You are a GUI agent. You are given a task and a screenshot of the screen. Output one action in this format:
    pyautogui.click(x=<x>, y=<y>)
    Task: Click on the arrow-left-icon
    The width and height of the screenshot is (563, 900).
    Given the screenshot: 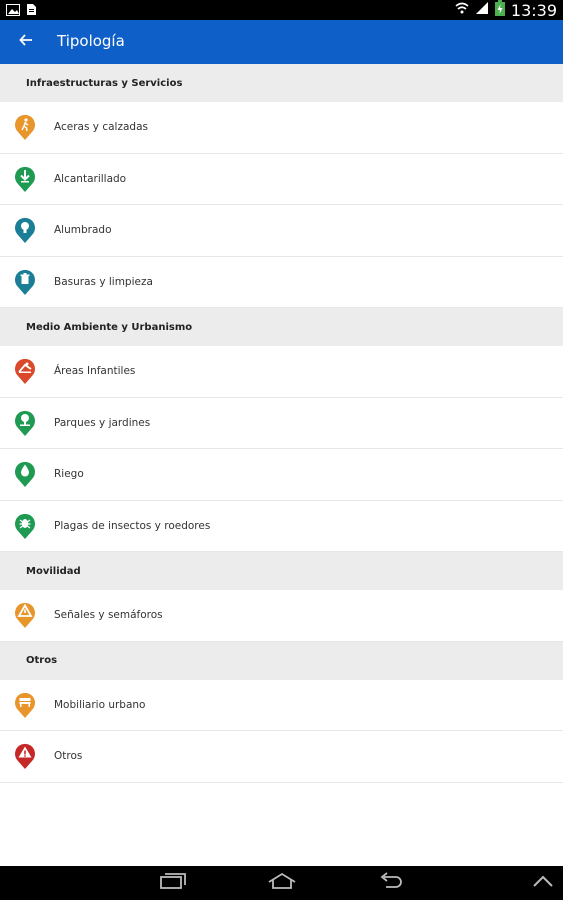 What is the action you would take?
    pyautogui.click(x=26, y=42)
    